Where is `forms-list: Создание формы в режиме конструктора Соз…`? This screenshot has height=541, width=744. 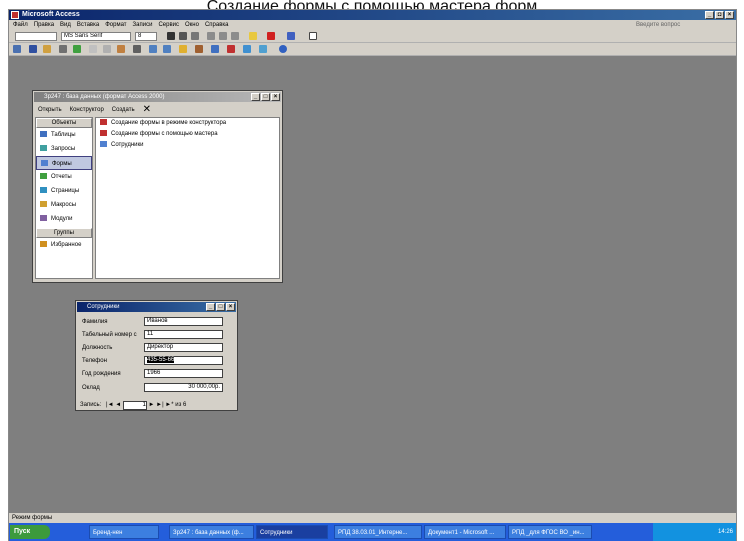
forms-list: Создание формы в режиме конструктора Соз… is located at coordinates (187, 198).